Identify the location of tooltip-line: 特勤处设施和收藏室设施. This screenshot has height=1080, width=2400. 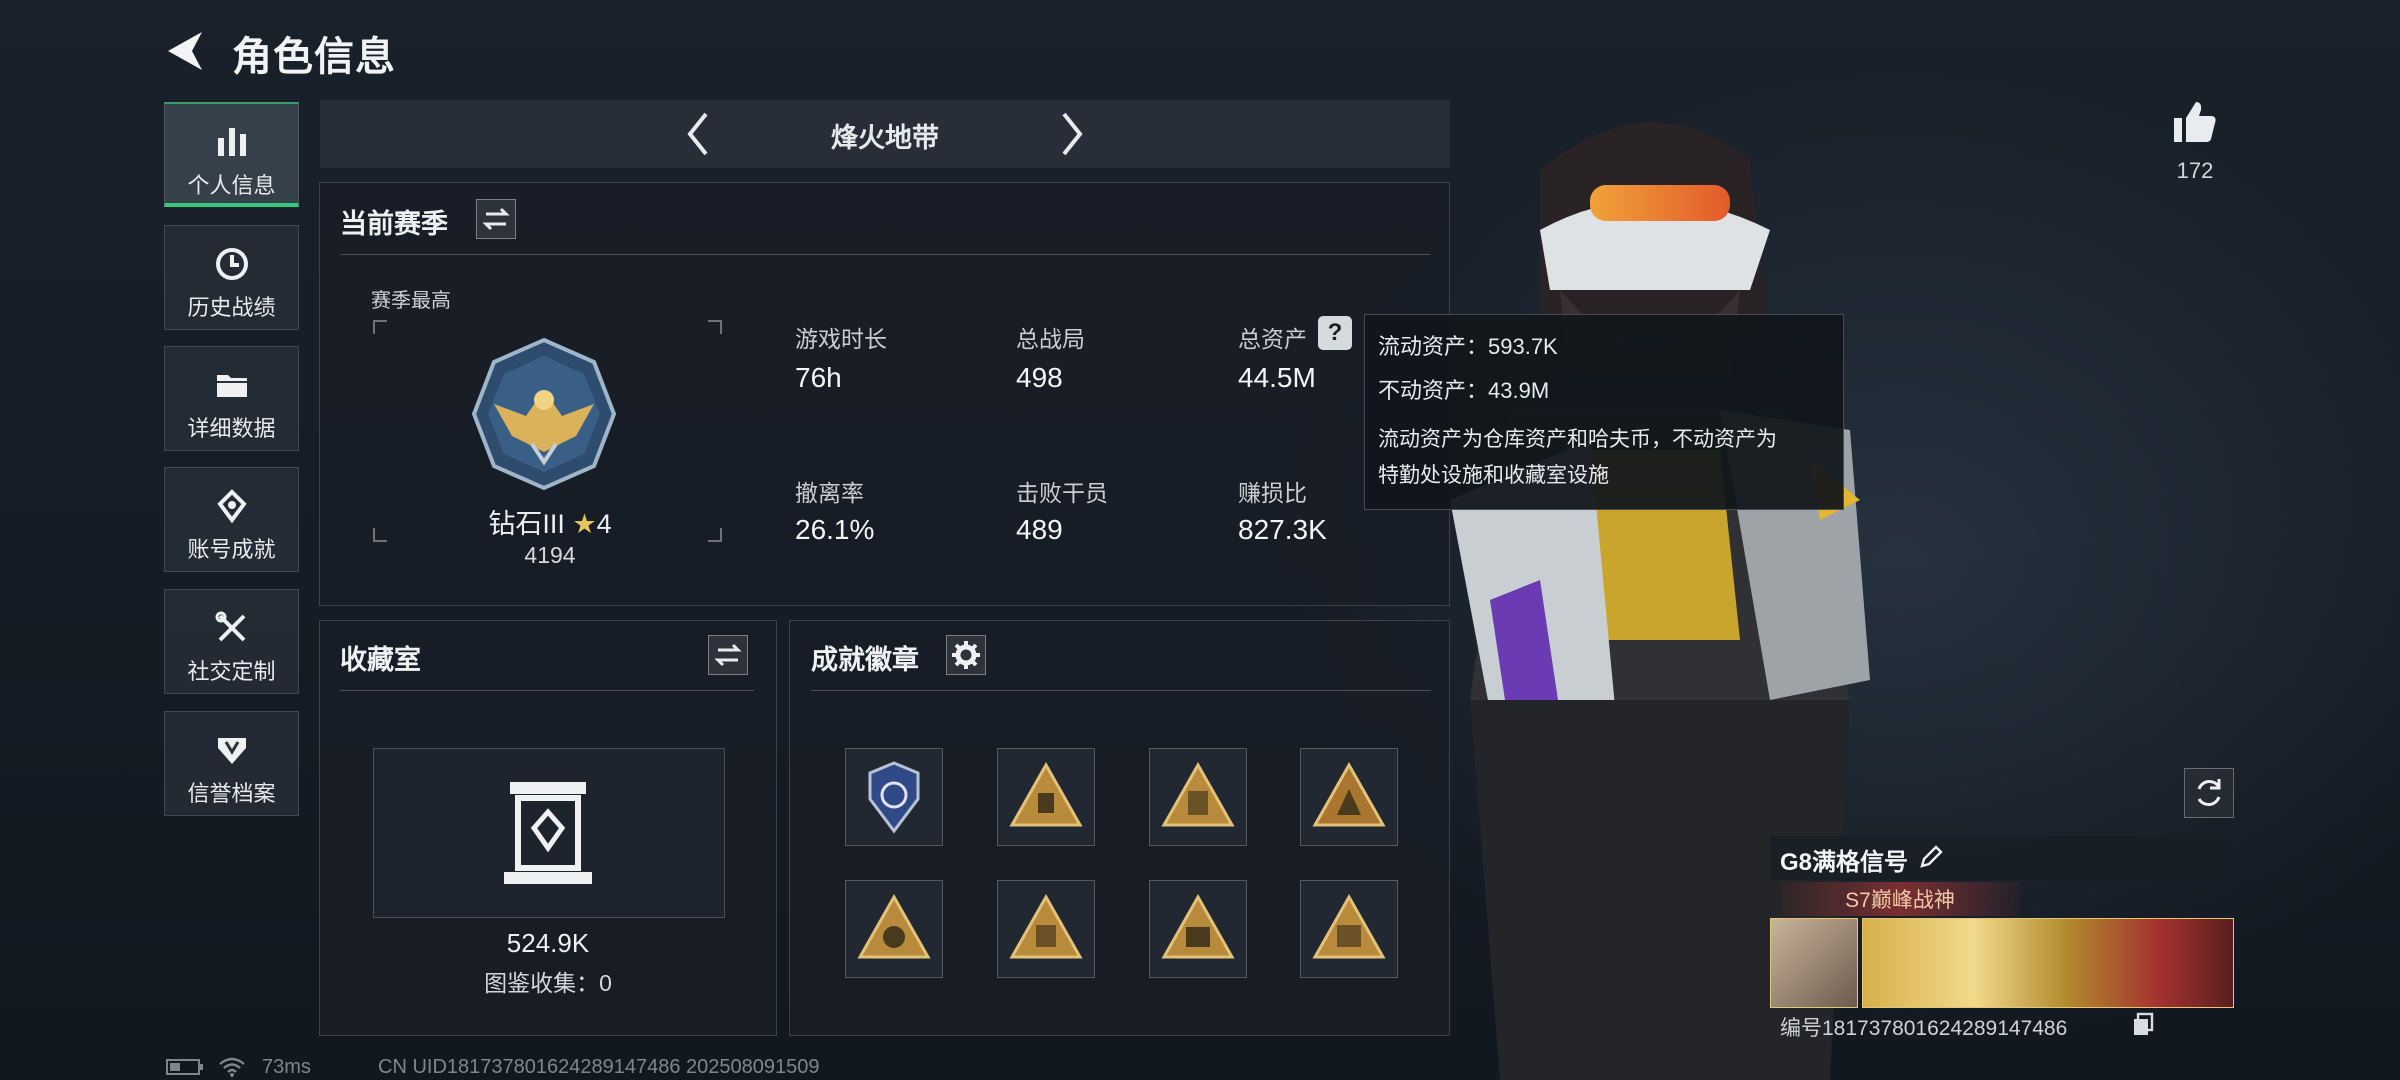
(1493, 475).